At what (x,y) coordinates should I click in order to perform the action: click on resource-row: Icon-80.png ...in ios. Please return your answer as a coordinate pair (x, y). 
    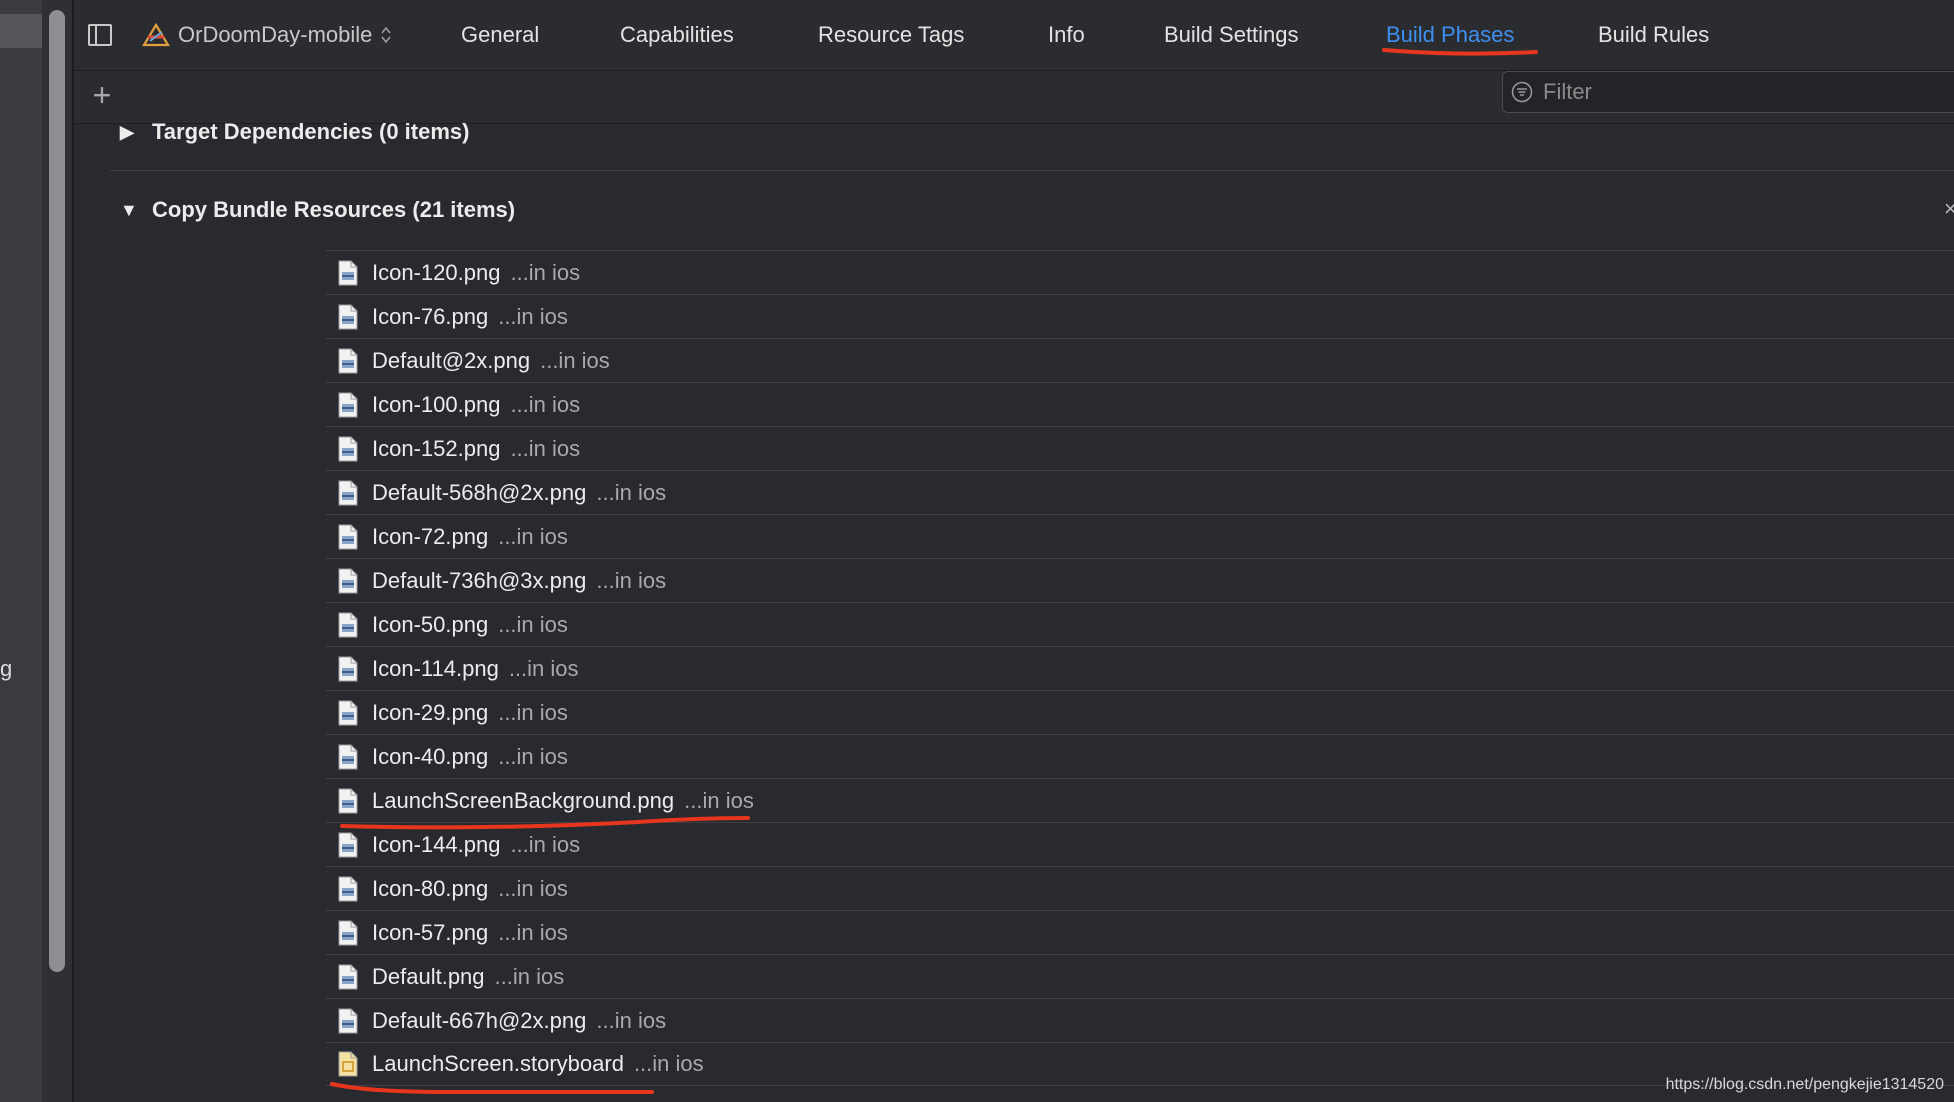
    Looking at the image, I should click on (1140, 888).